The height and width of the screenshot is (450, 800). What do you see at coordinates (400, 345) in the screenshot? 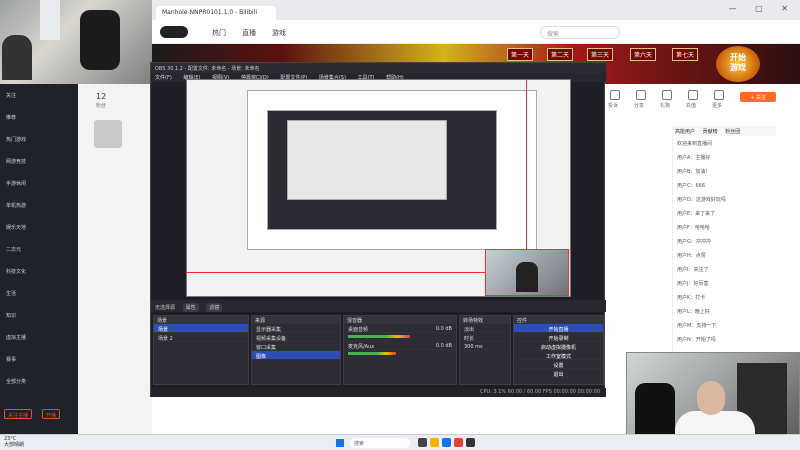
I see `mixer-channel: 麦克风/Aux 0.0 dB` at bounding box center [400, 345].